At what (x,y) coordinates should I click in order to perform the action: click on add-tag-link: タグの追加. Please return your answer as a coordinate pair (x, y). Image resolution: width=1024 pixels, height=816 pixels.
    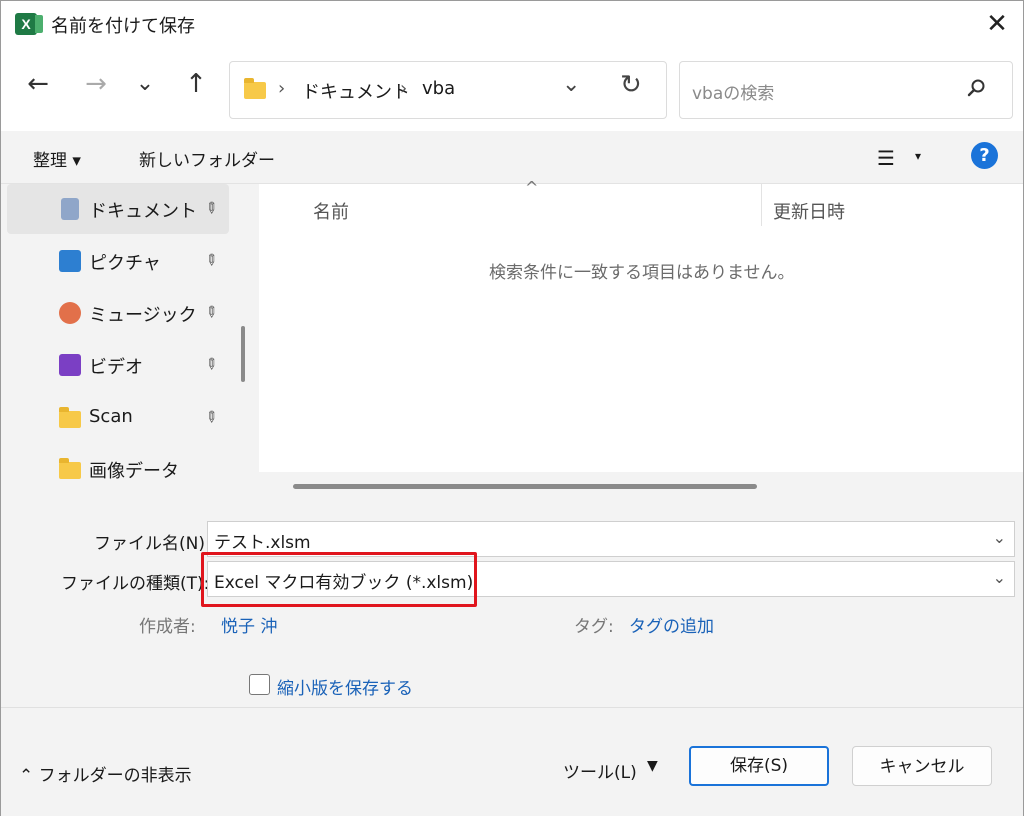
    Looking at the image, I should click on (671, 624).